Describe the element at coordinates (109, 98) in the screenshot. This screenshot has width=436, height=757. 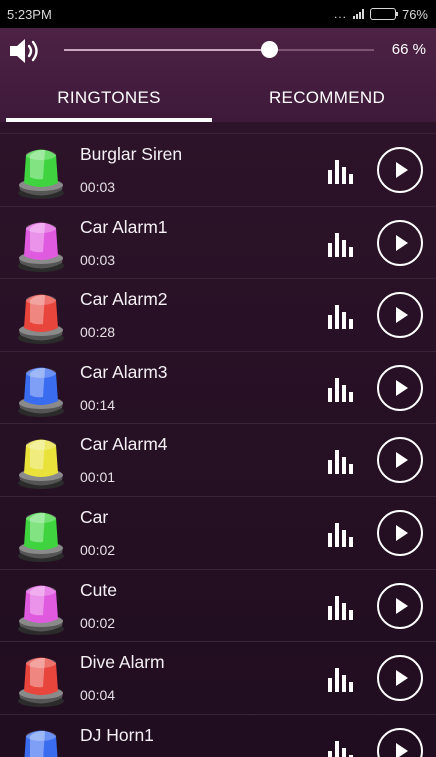
I see `tab-ringtones: RINGTONES` at that location.